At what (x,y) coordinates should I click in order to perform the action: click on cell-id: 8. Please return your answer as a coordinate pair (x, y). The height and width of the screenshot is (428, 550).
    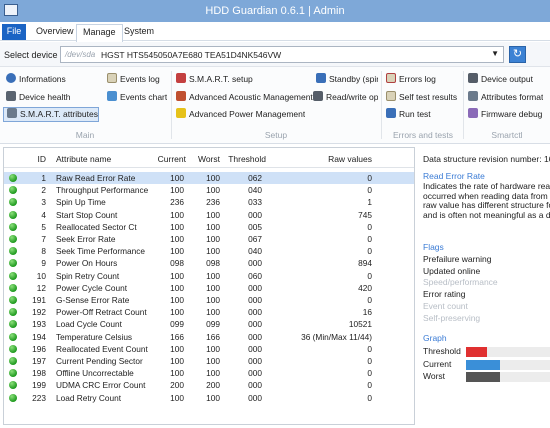
    Looking at the image, I should click on (43, 251).